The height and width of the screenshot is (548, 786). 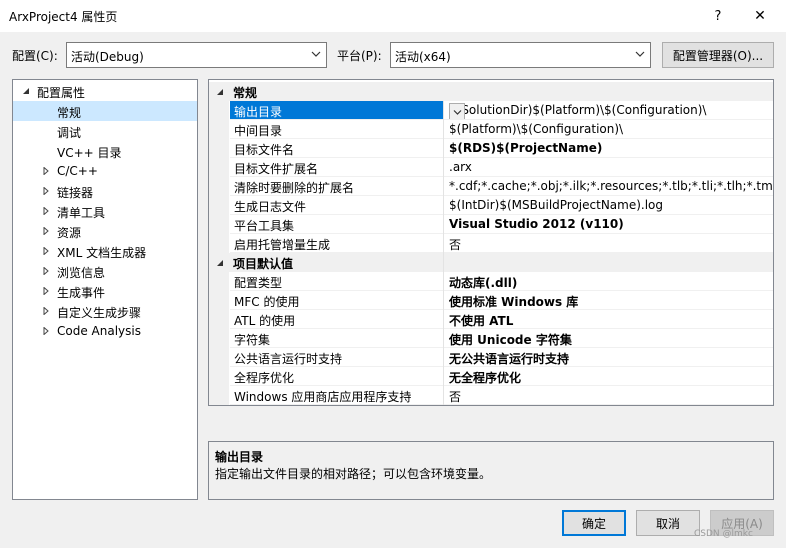 I want to click on description-text: 指定输出文件目录的相对路径；可以包含环境变量。, so click(x=353, y=474).